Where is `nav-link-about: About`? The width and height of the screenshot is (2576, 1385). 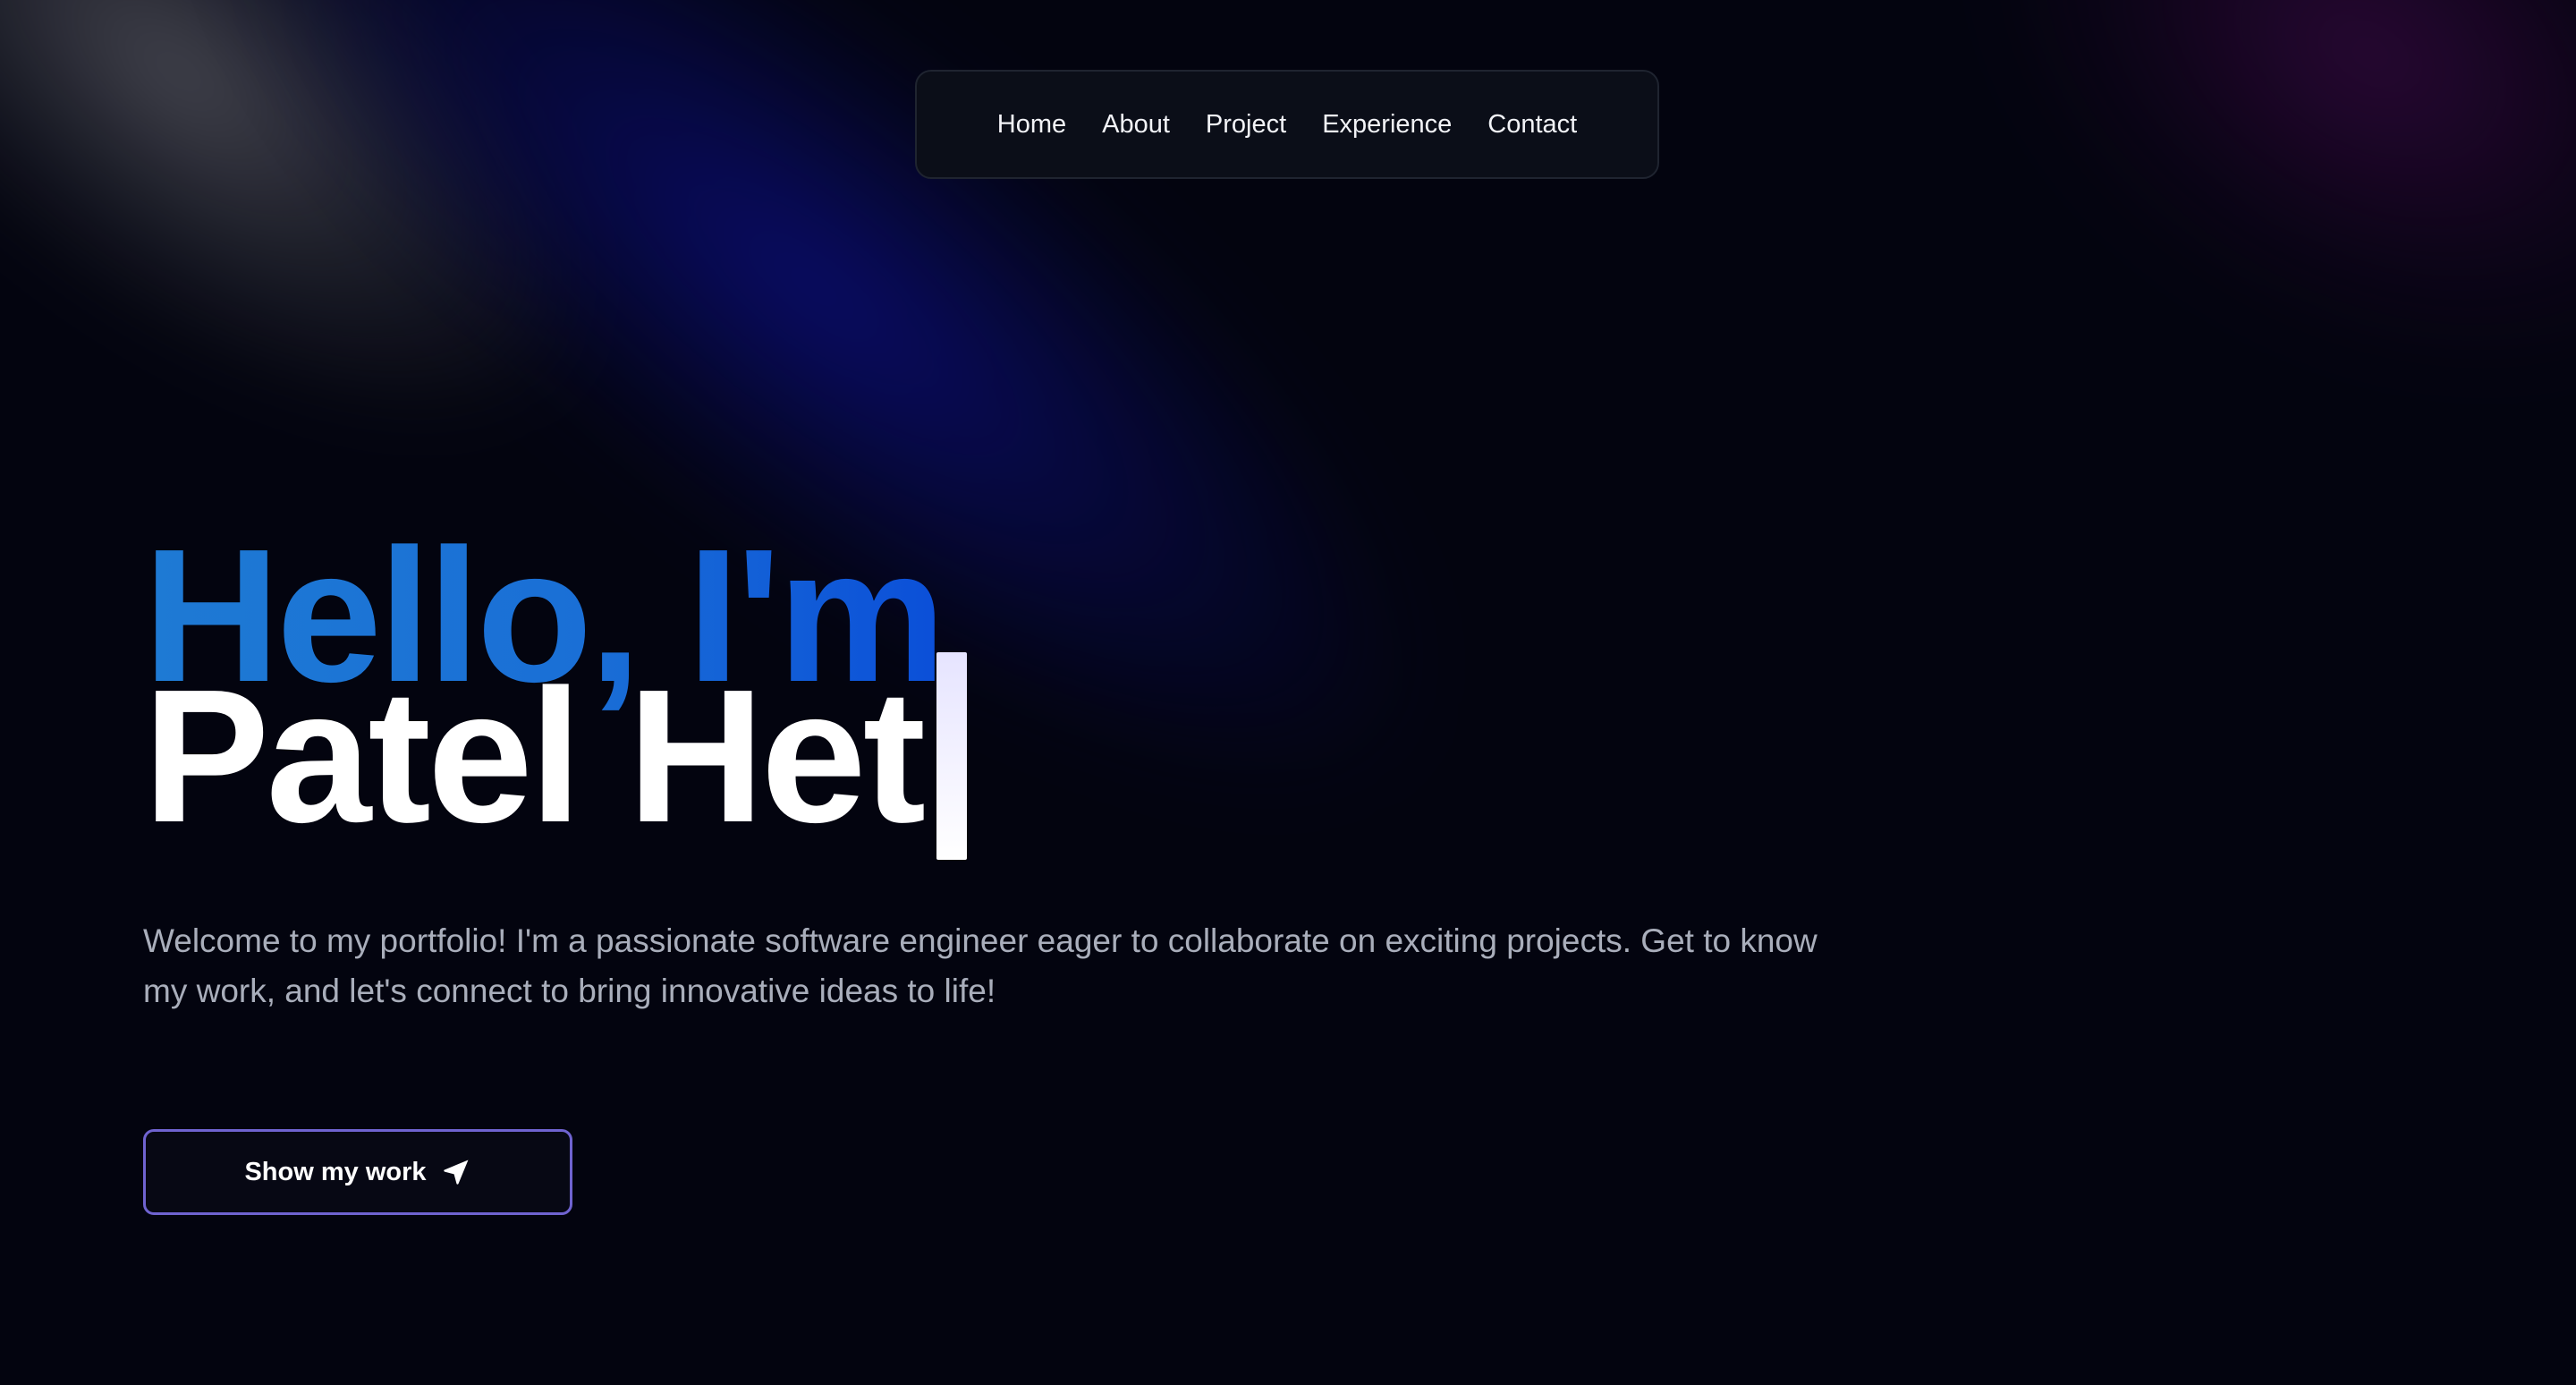 nav-link-about: About is located at coordinates (1136, 125).